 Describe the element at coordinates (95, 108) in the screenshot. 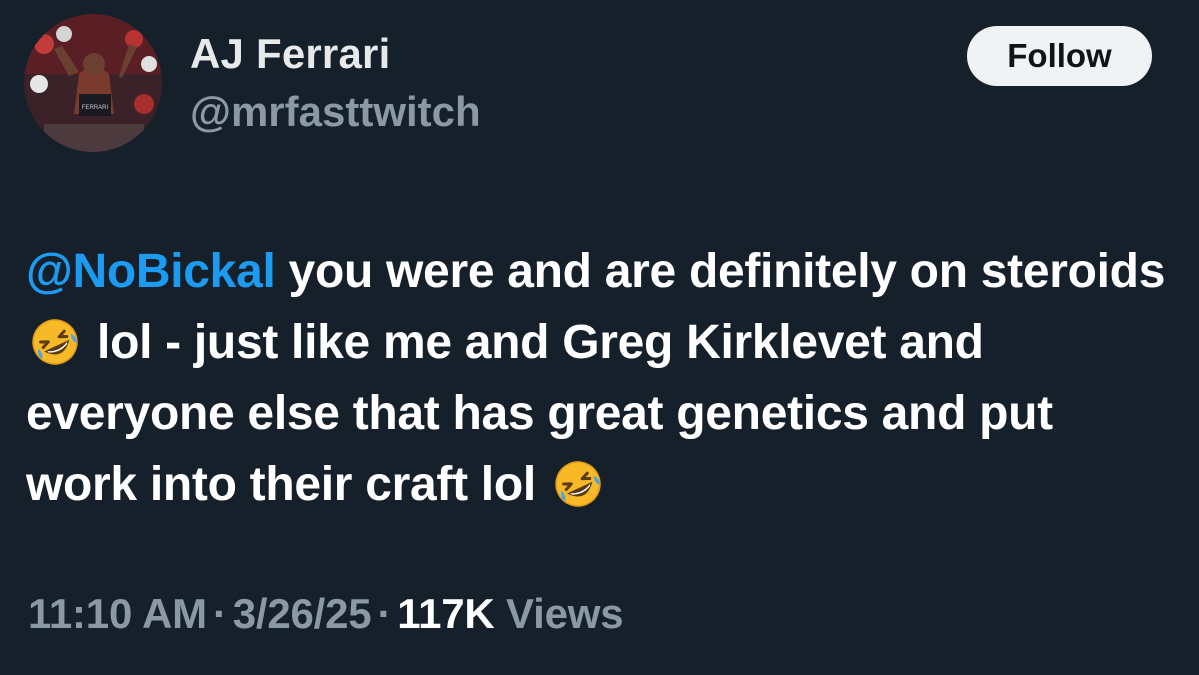

I see `svg-text: FERRARI` at that location.